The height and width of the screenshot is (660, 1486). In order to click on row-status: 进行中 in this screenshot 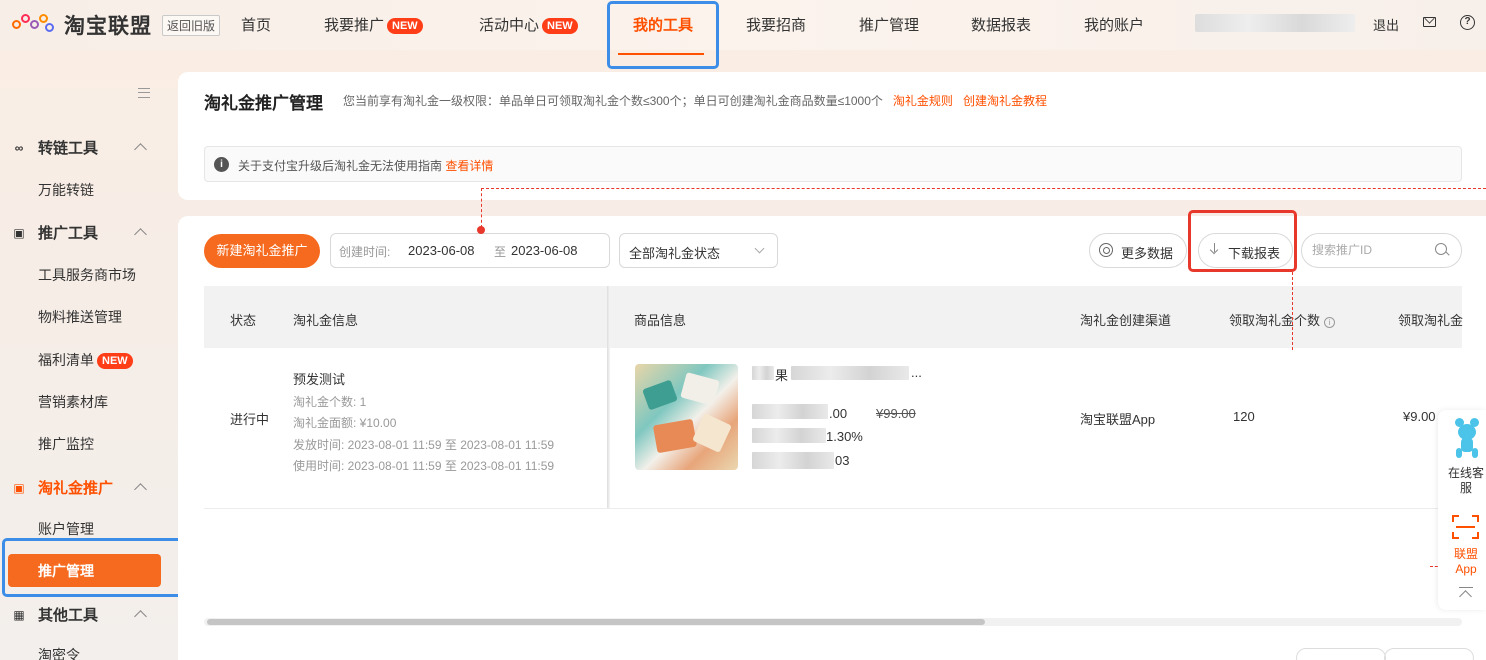, I will do `click(250, 419)`.